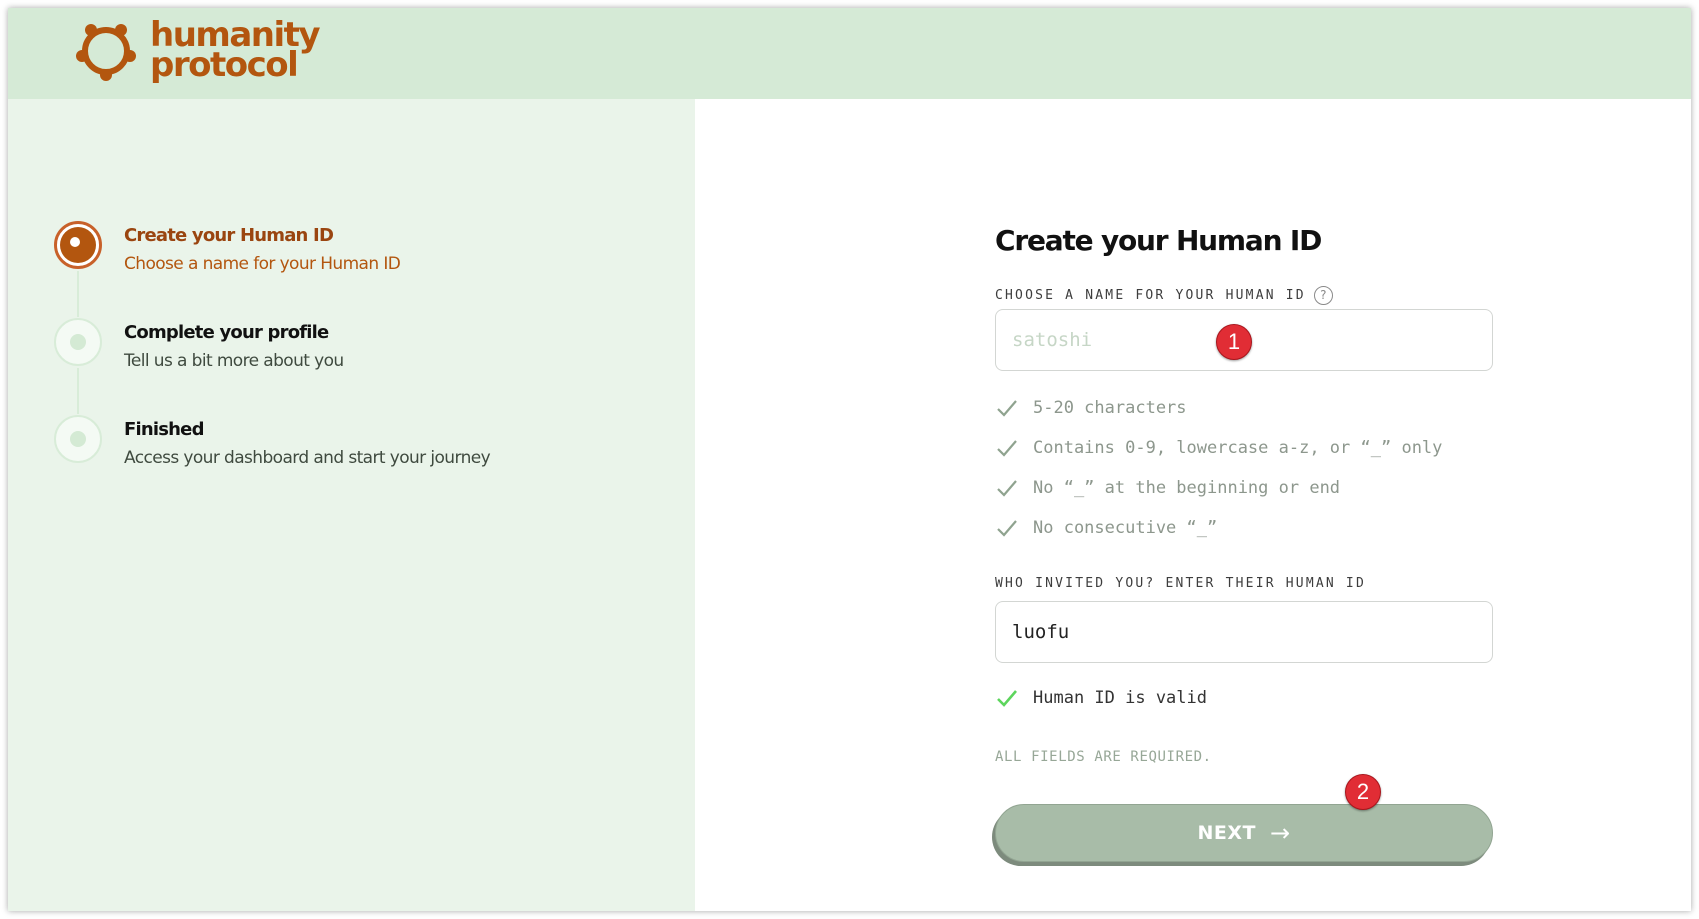 The width and height of the screenshot is (1699, 919). Describe the element at coordinates (229, 235) in the screenshot. I see `step-title: Create your Human ID` at that location.